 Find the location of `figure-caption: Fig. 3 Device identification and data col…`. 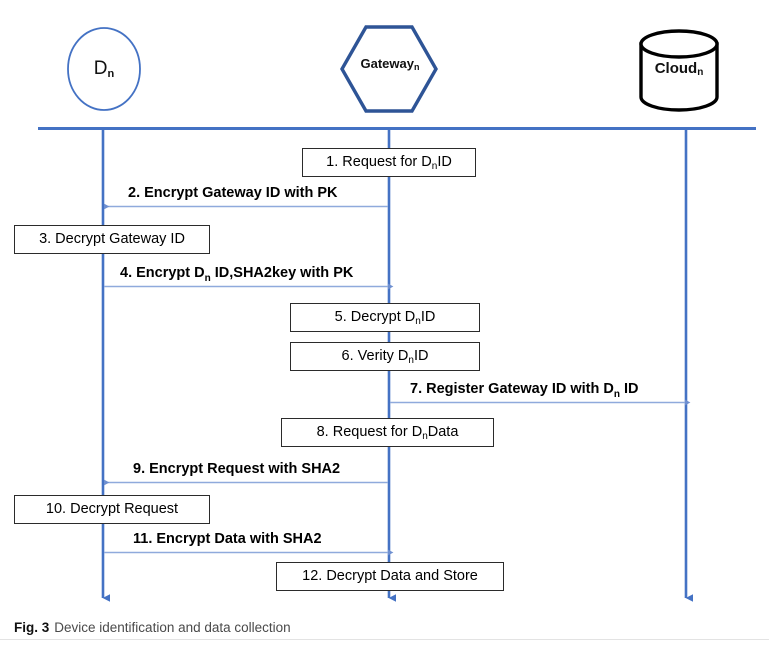

figure-caption: Fig. 3 Device identification and data col… is located at coordinates (384, 628).